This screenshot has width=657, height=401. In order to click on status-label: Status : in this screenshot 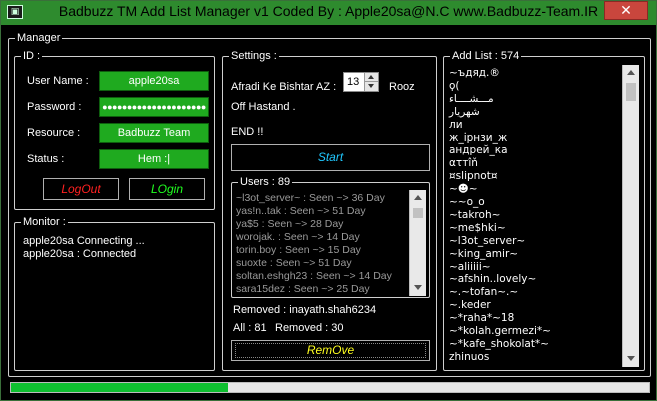, I will do `click(46, 159)`.